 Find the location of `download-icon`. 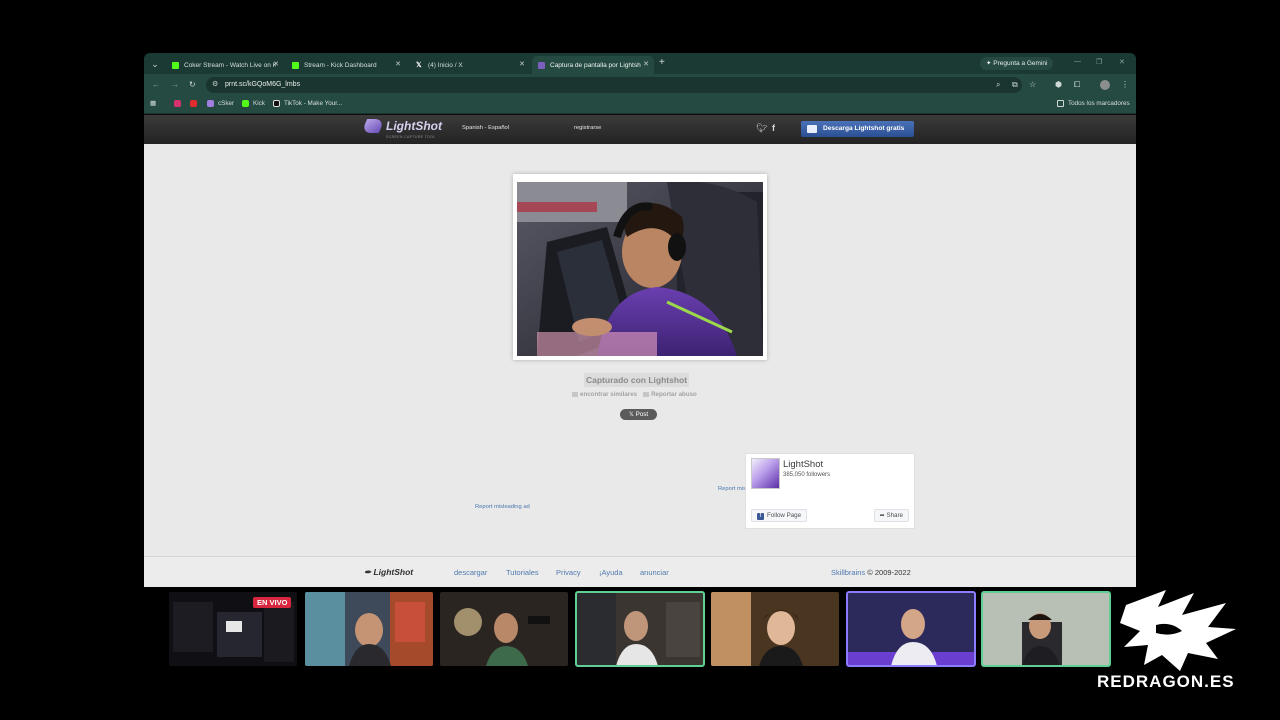

download-icon is located at coordinates (812, 129).